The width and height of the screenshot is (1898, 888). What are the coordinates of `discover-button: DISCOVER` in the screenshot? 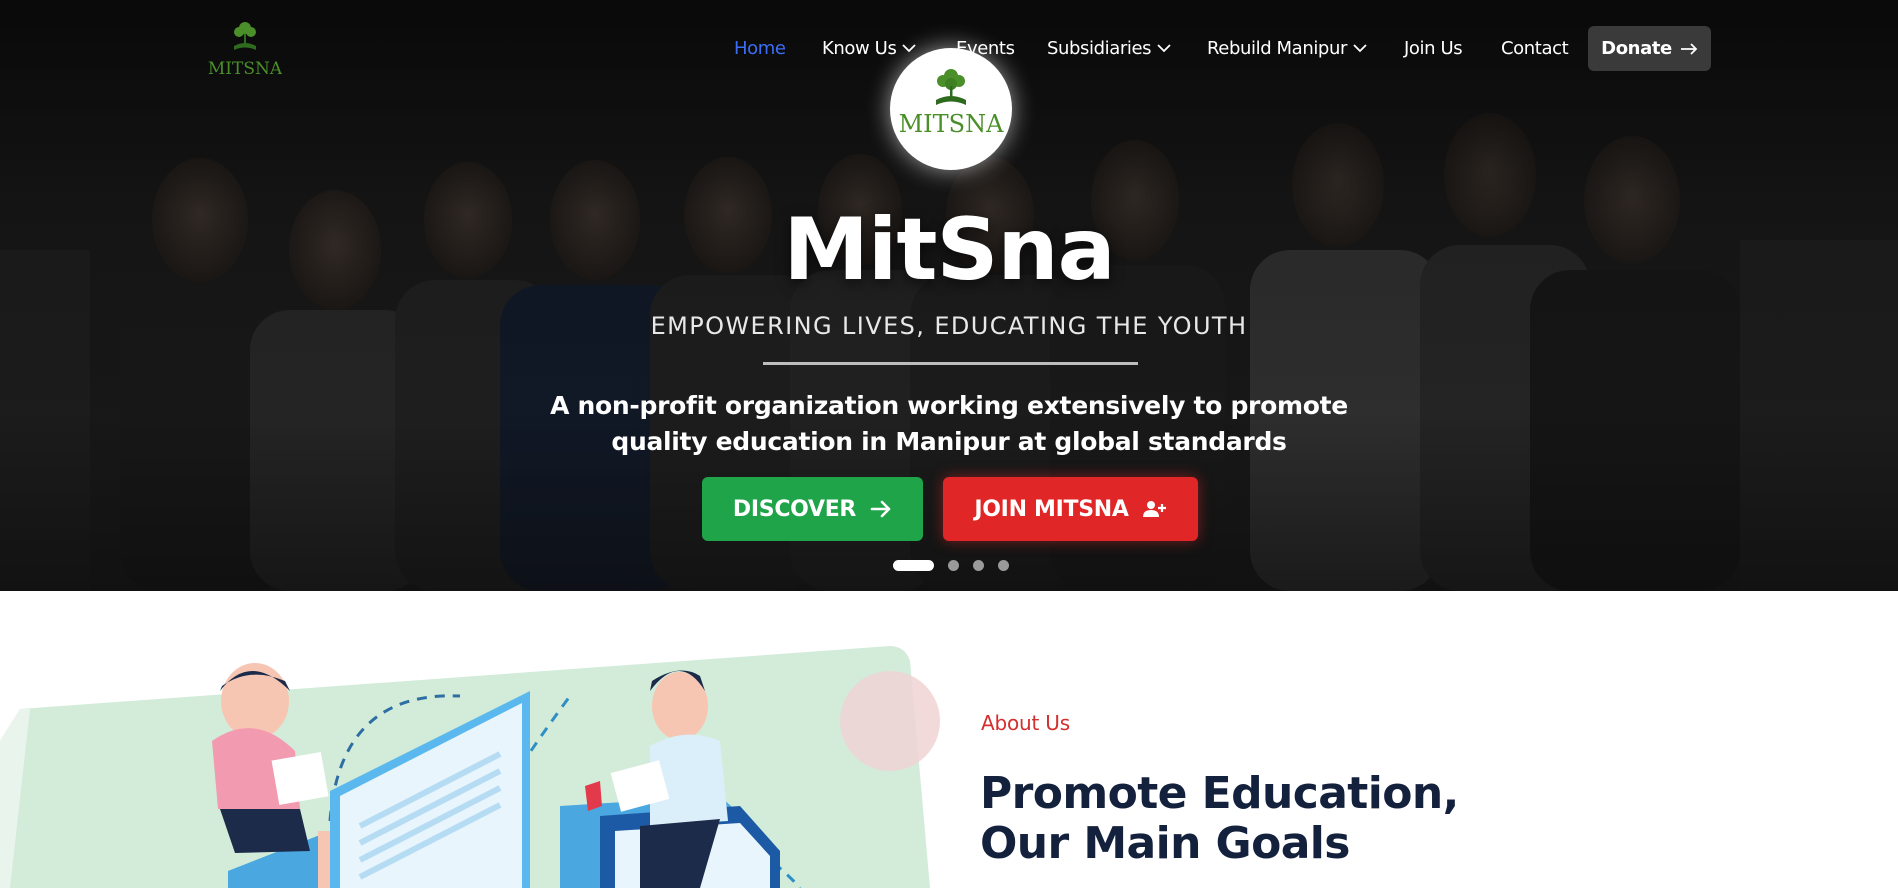 It's located at (812, 509).